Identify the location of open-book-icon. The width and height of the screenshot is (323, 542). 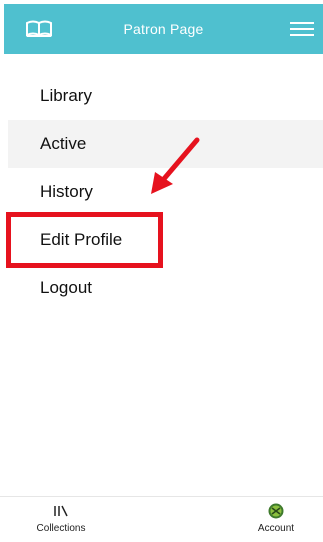
(39, 29).